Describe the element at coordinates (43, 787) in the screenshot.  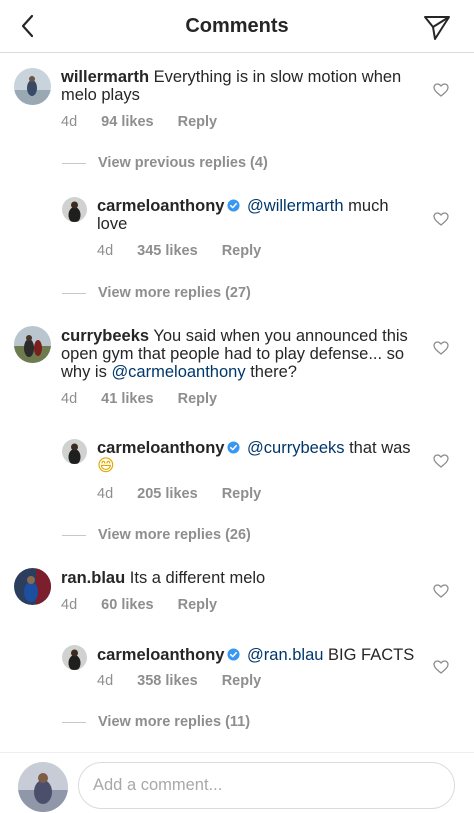
I see `current-user-avatar` at that location.